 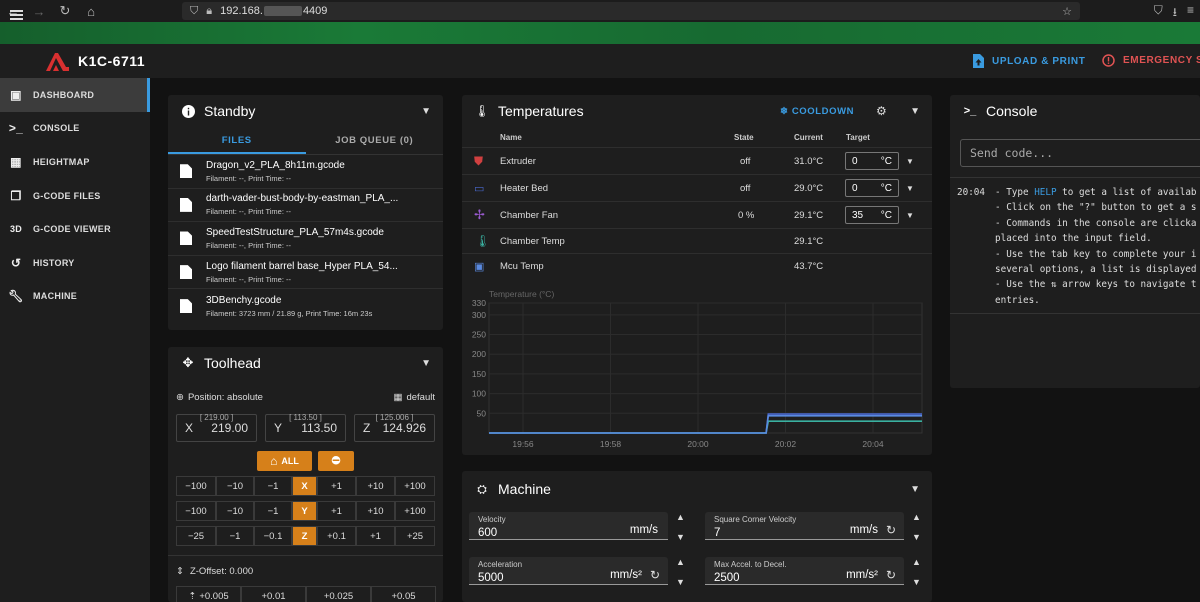 What do you see at coordinates (680, 582) in the screenshot?
I see `accel-down-icon: ▼` at bounding box center [680, 582].